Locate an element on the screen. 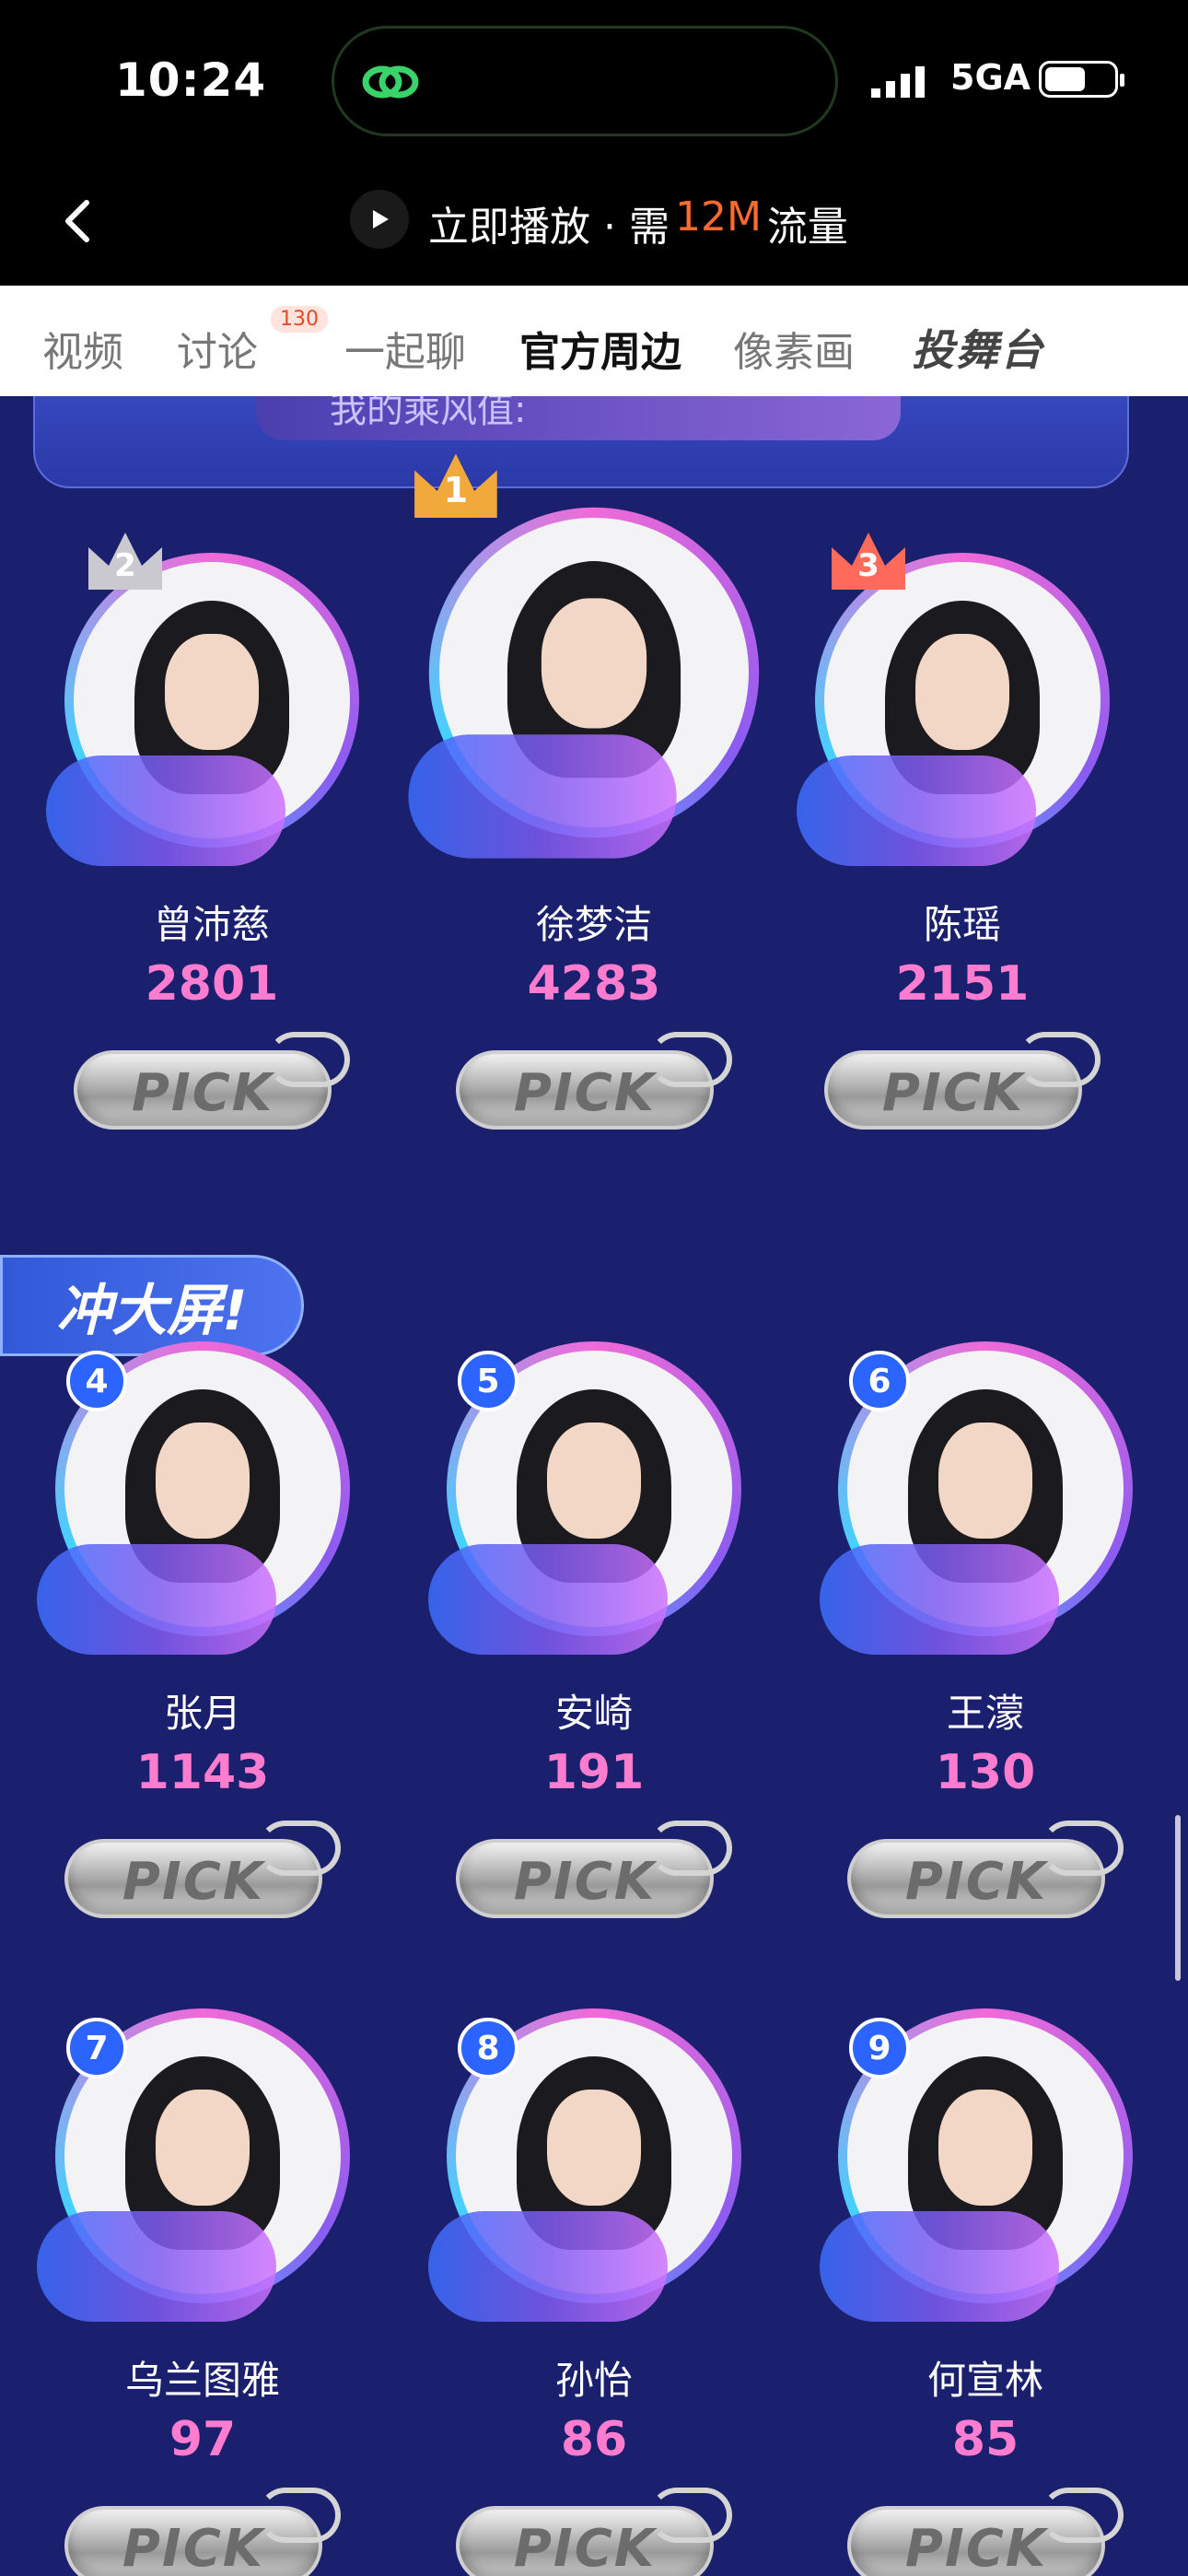  contestant-score: 2801 is located at coordinates (212, 984).